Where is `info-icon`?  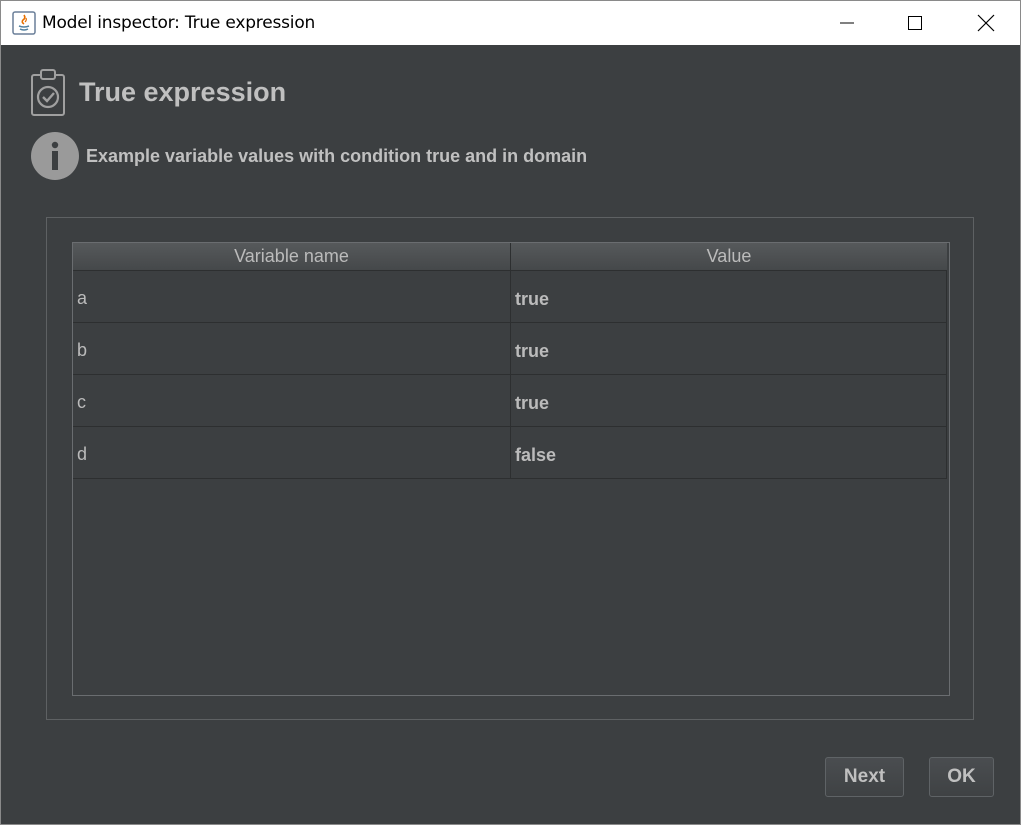
info-icon is located at coordinates (55, 156).